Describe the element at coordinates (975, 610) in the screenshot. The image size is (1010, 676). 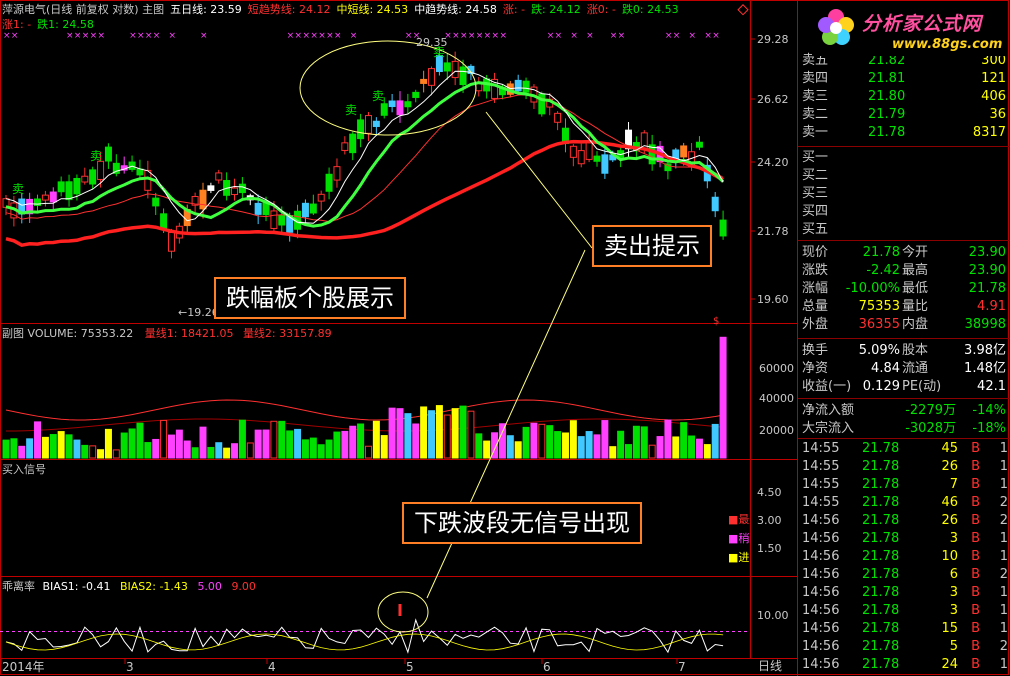
I see `tick-side: B` at that location.